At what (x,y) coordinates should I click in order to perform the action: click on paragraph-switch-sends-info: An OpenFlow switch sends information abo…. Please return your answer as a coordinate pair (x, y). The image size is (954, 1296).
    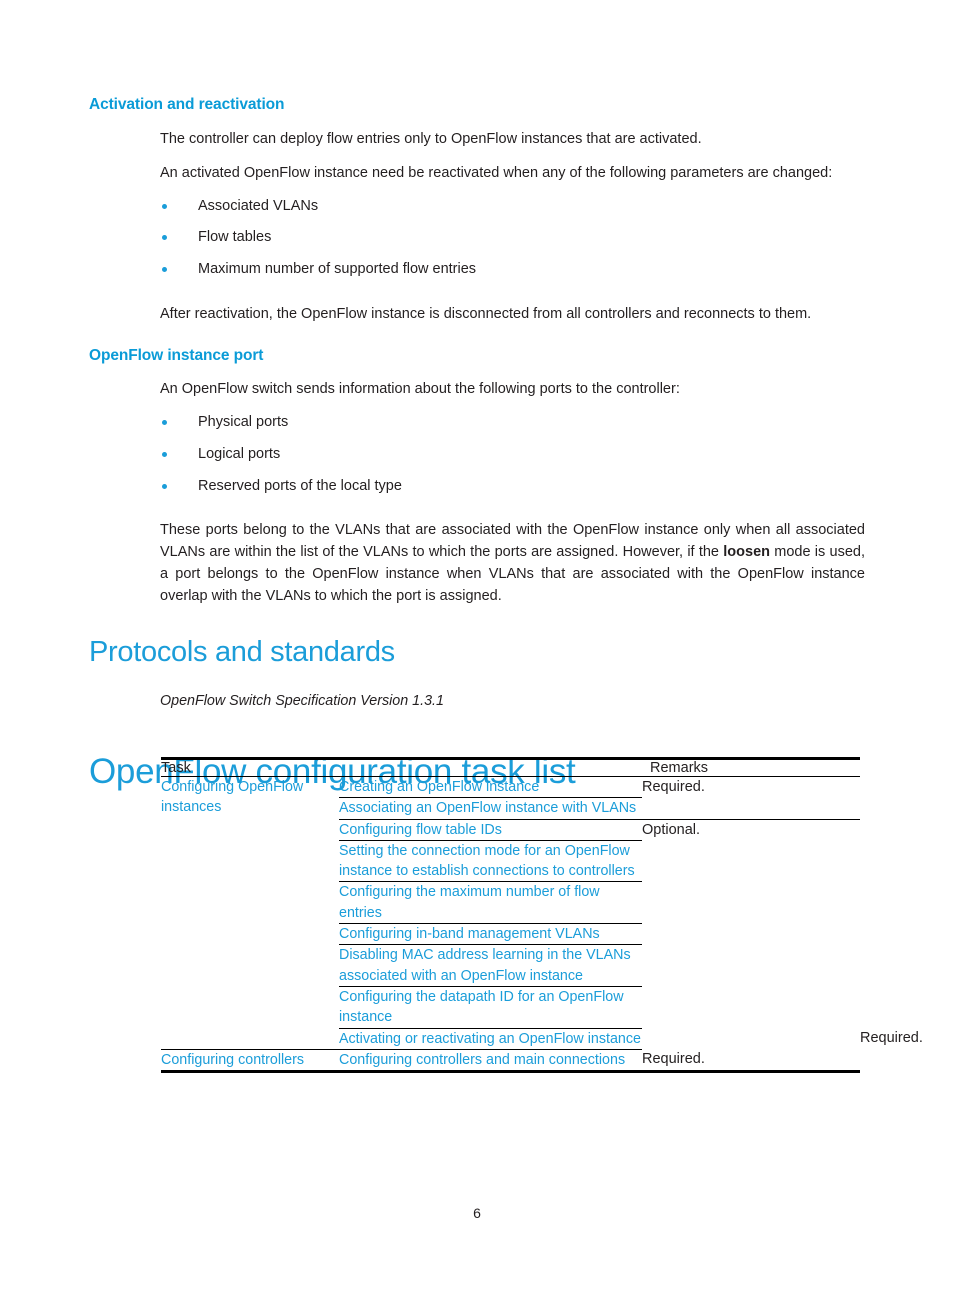
    Looking at the image, I should click on (420, 389).